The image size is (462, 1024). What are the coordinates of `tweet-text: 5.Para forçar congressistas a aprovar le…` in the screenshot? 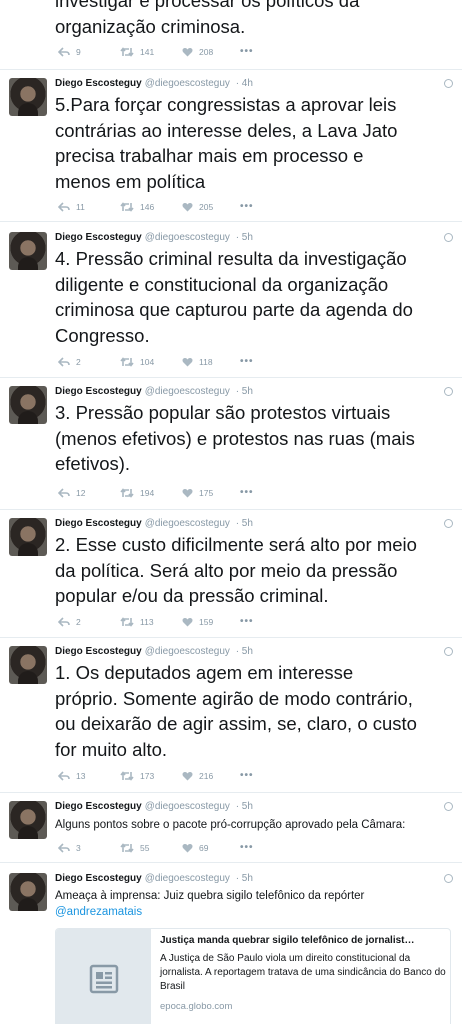 It's located at (226, 143).